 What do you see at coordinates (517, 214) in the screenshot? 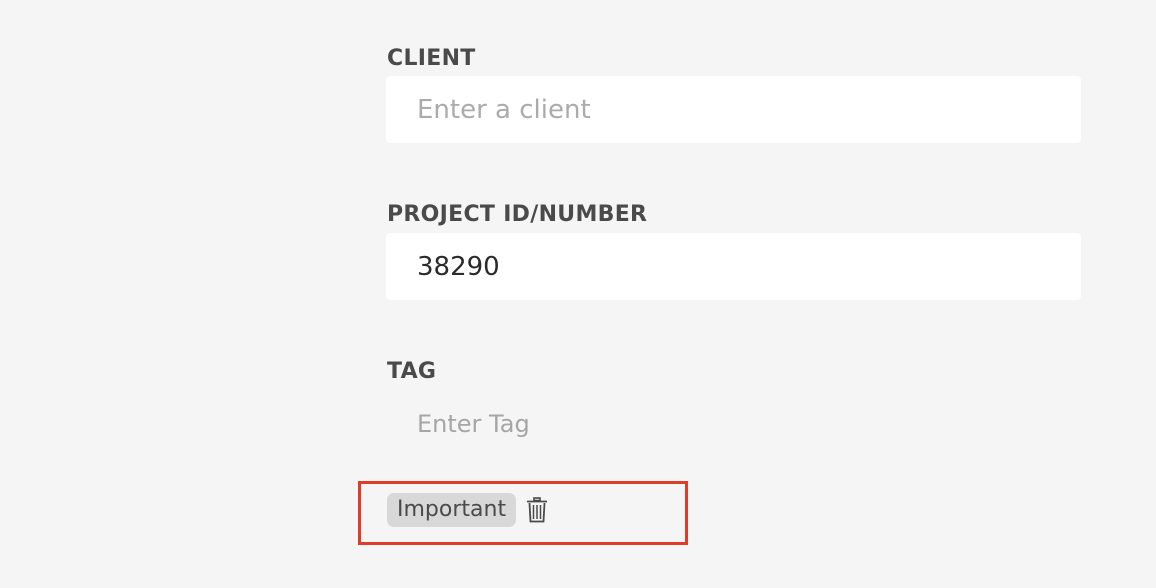
I see `project-id-label: PROJECT ID/NUMBER` at bounding box center [517, 214].